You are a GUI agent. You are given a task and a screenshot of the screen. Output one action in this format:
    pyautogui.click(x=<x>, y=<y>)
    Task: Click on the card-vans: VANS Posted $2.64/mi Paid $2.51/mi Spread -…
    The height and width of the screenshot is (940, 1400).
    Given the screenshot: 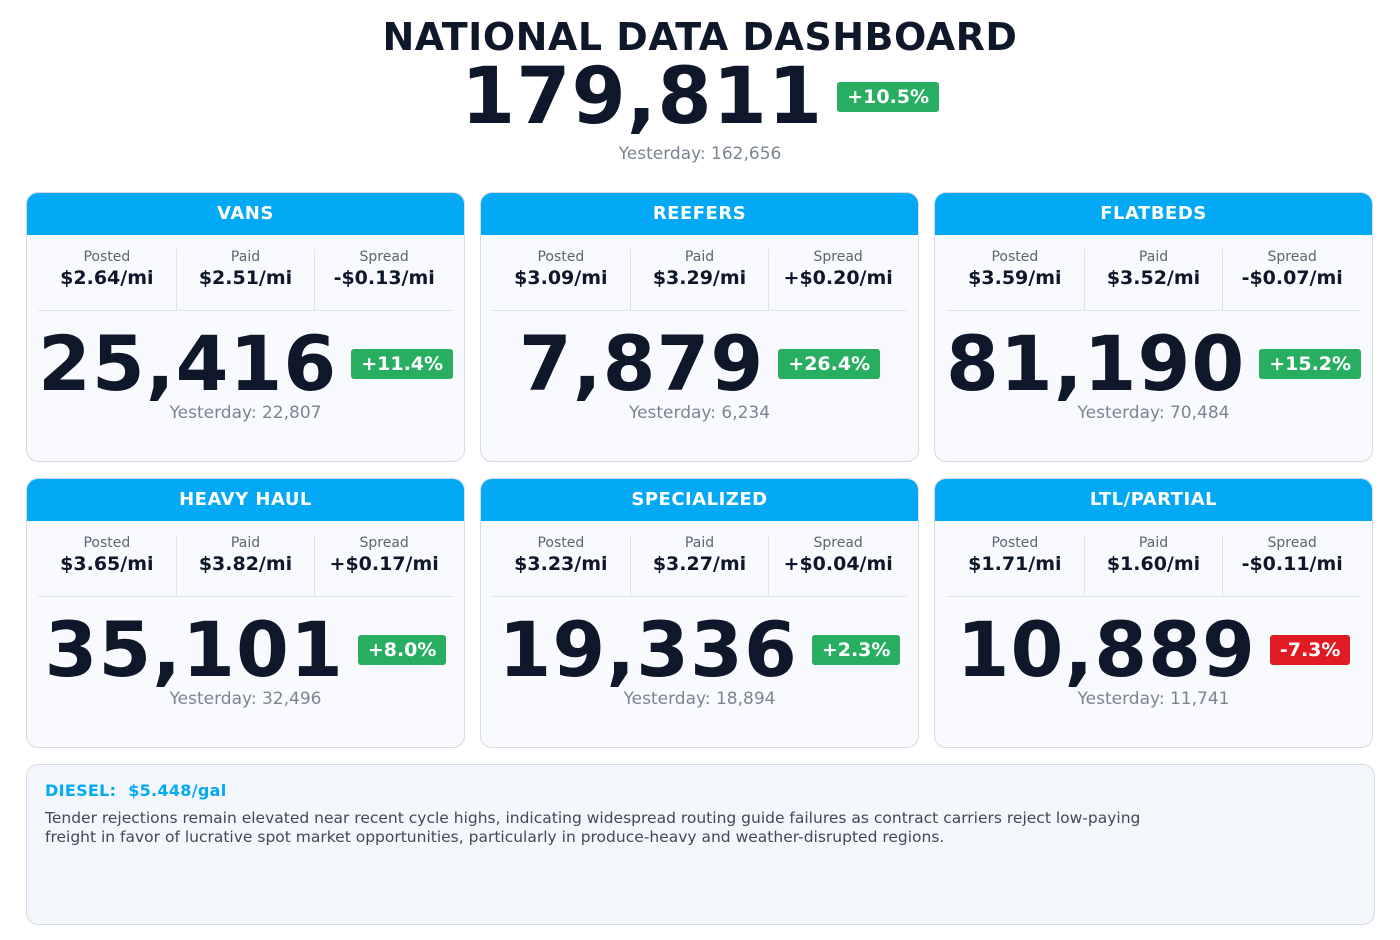 What is the action you would take?
    pyautogui.click(x=245, y=327)
    